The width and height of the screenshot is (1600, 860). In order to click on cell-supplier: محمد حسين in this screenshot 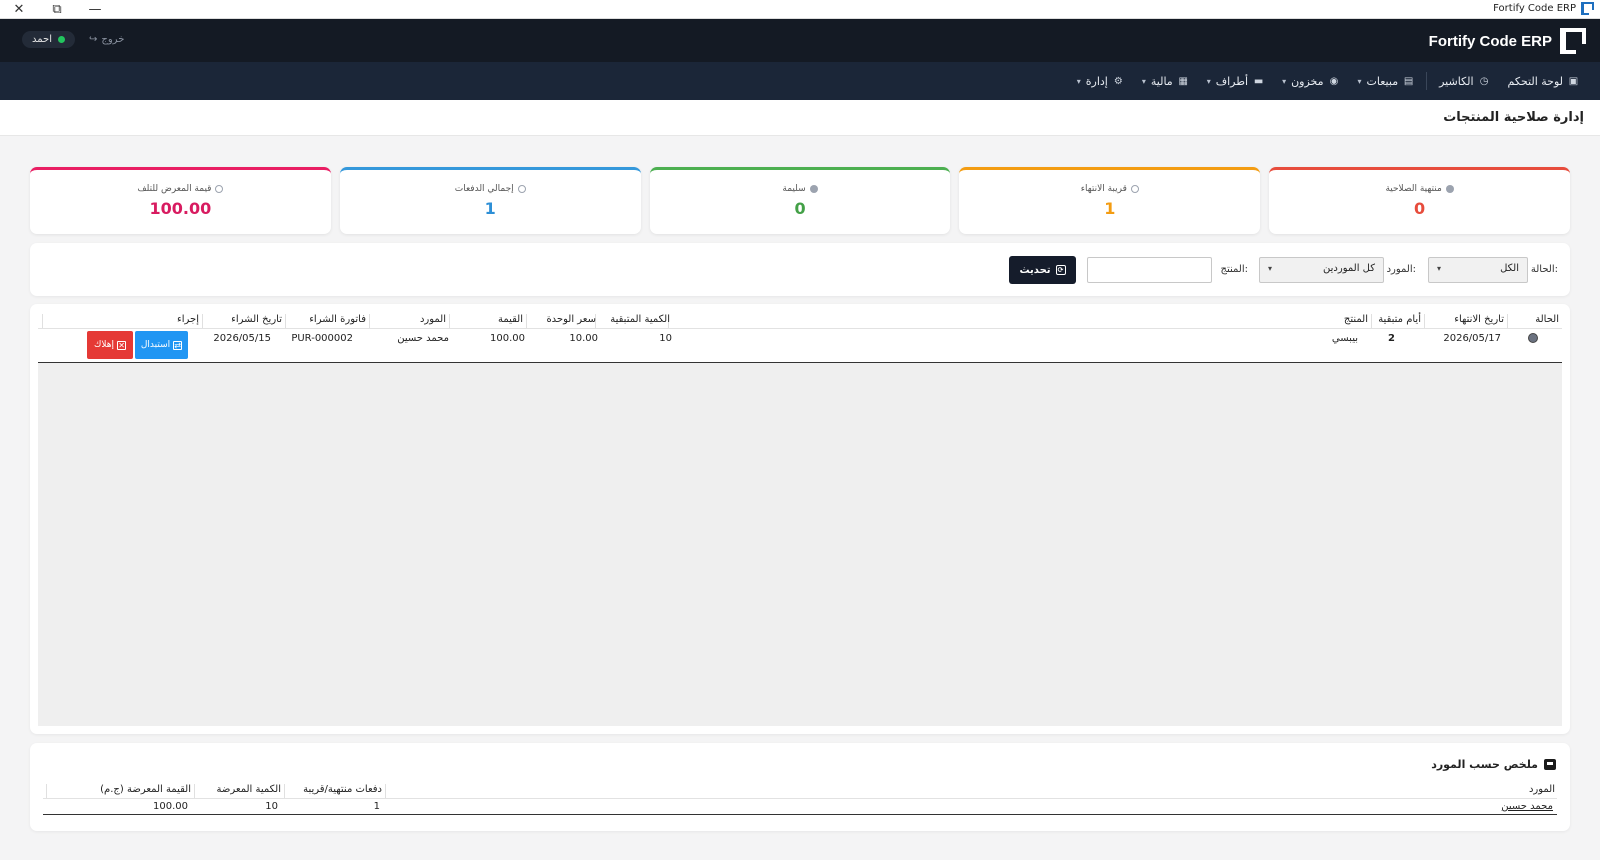, I will do `click(423, 338)`.